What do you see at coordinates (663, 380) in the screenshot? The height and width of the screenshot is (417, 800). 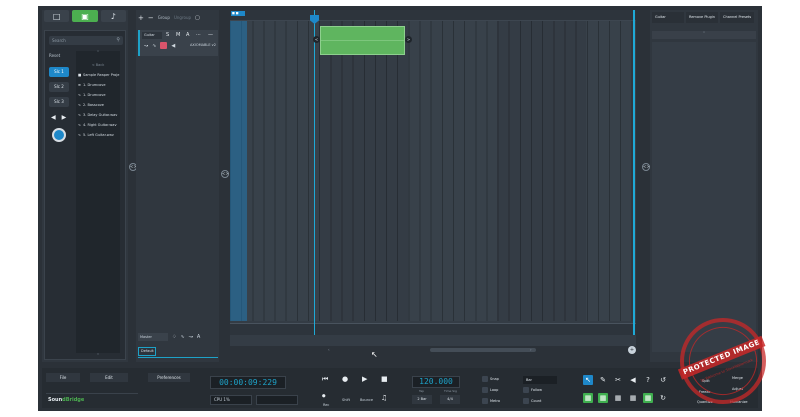 I see `undo-icon: ↺` at bounding box center [663, 380].